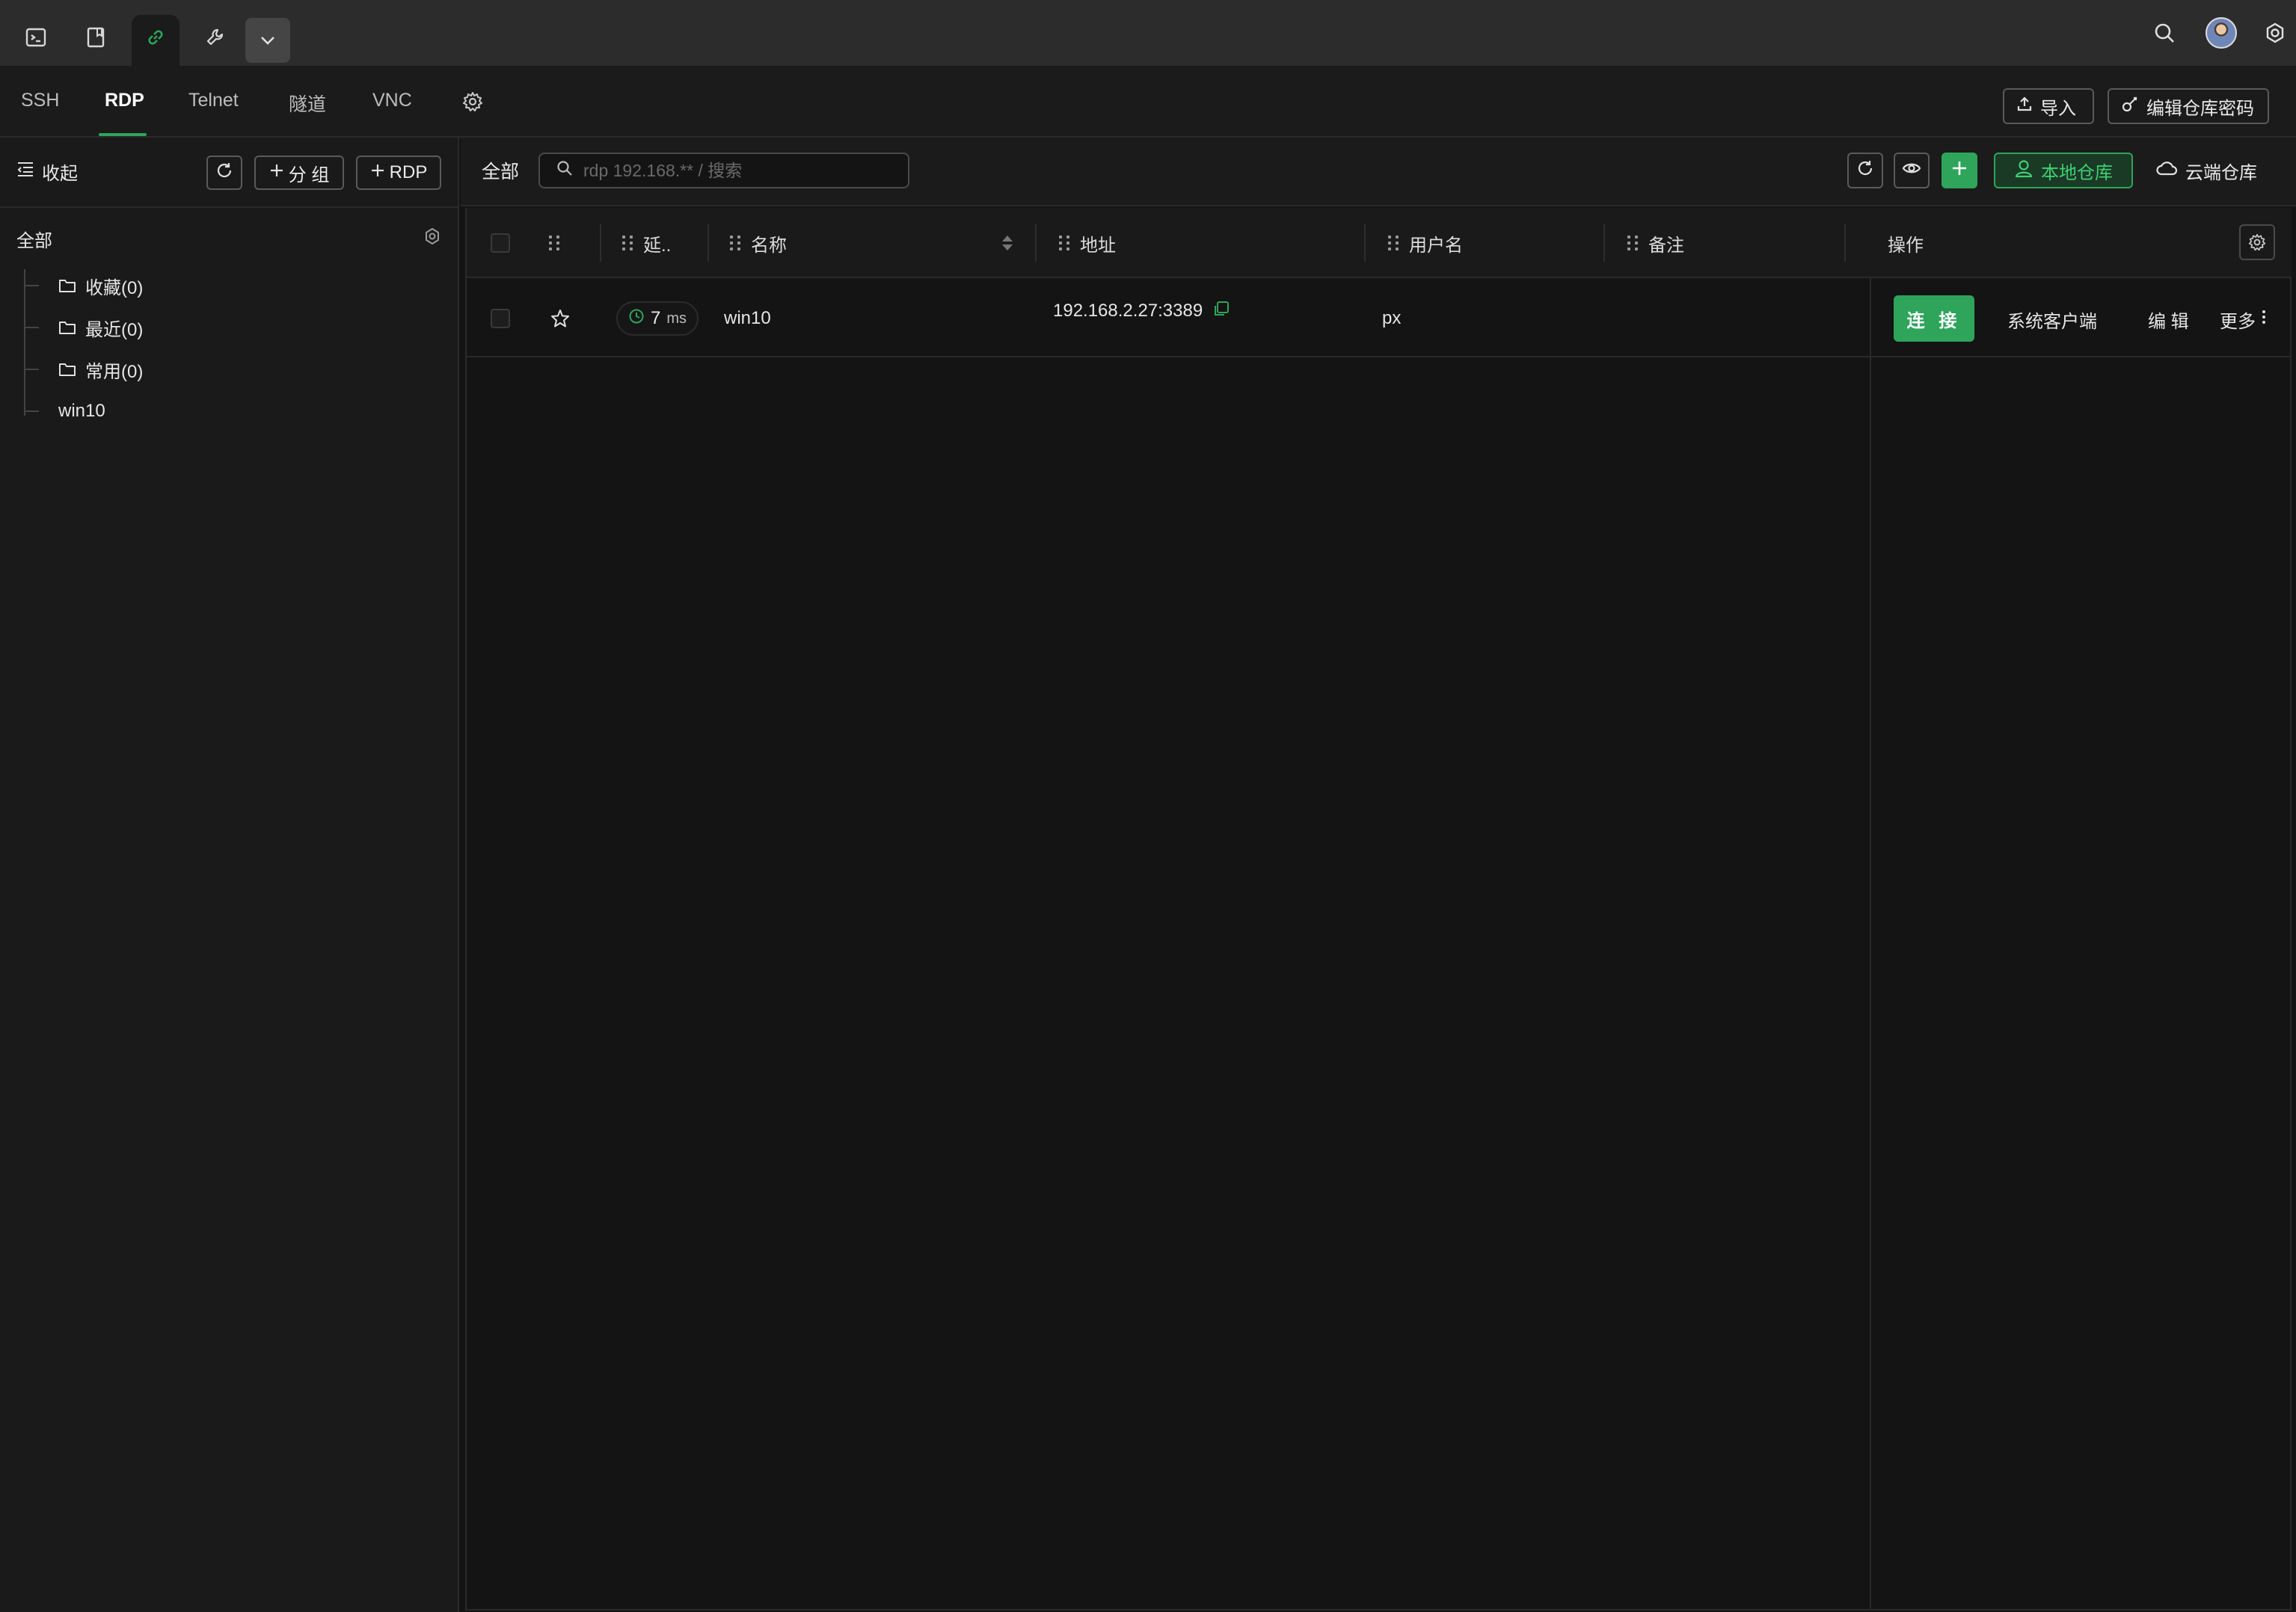 Image resolution: width=2296 pixels, height=1612 pixels. What do you see at coordinates (40, 100) in the screenshot?
I see `tab-ssh: SSH` at bounding box center [40, 100].